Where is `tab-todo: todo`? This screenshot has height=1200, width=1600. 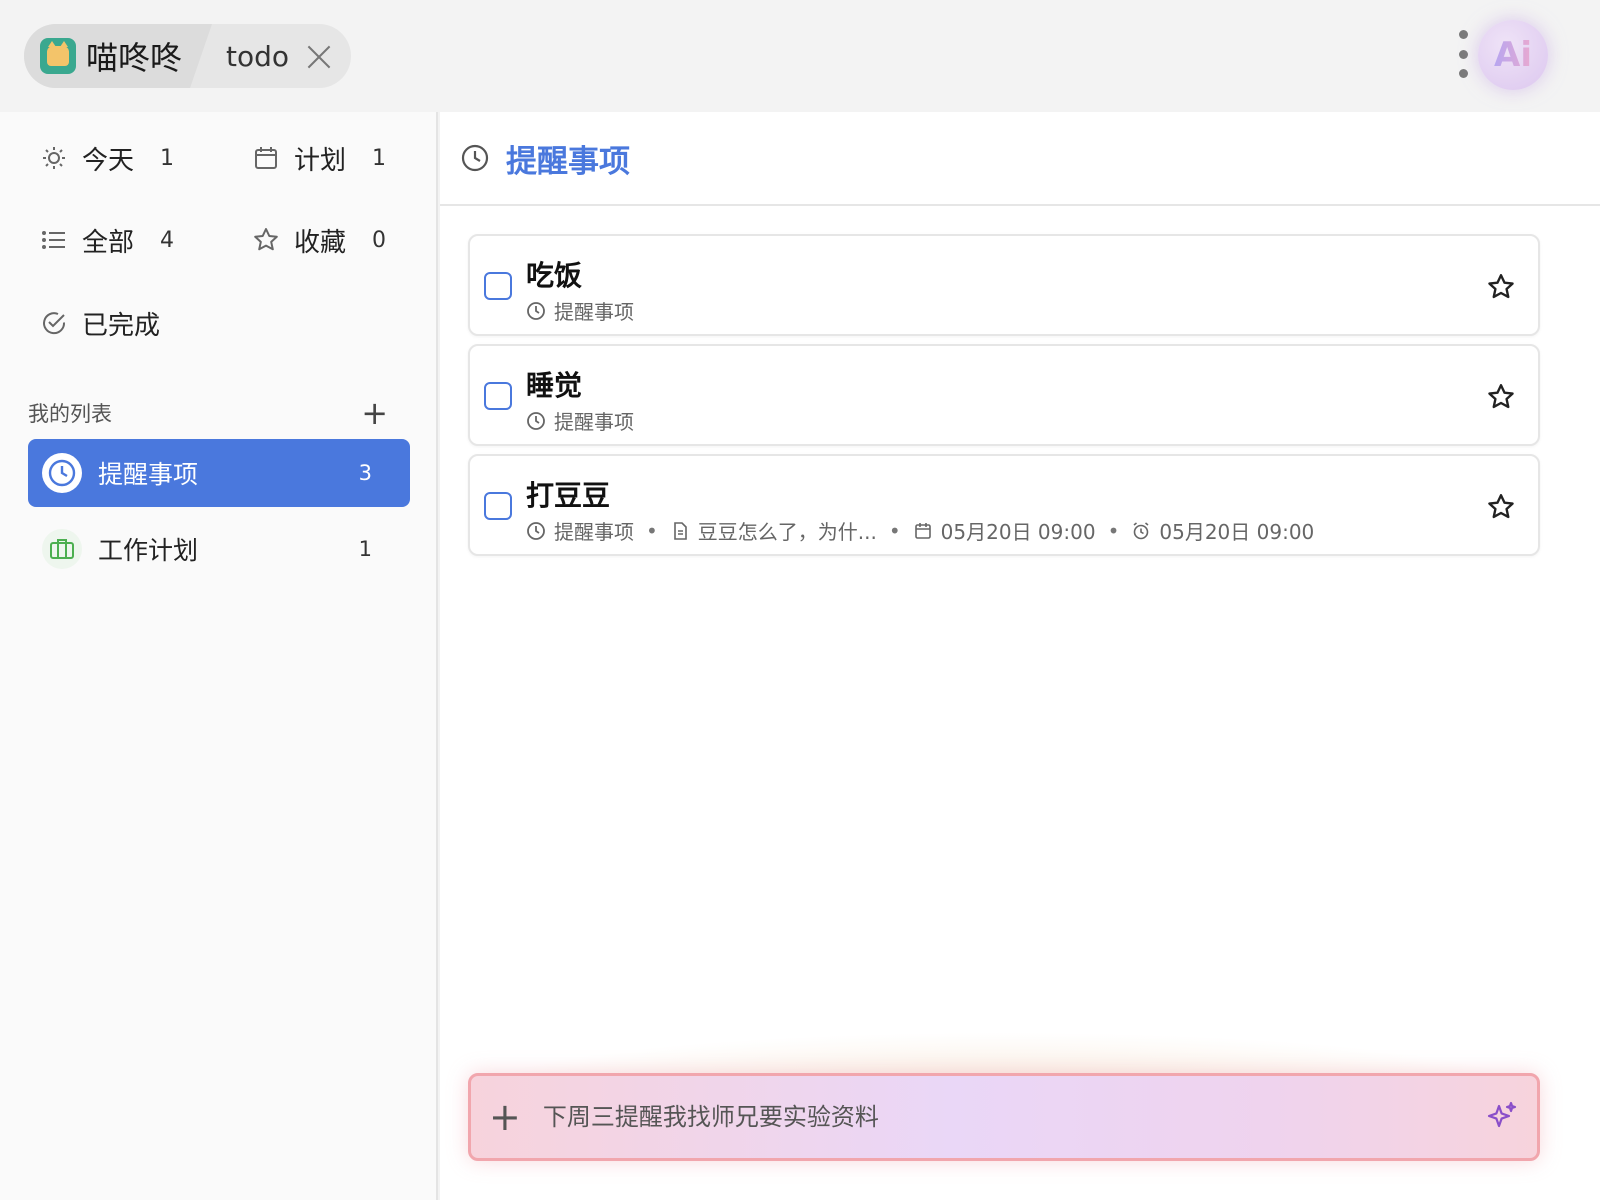
tab-todo: todo is located at coordinates (281, 56).